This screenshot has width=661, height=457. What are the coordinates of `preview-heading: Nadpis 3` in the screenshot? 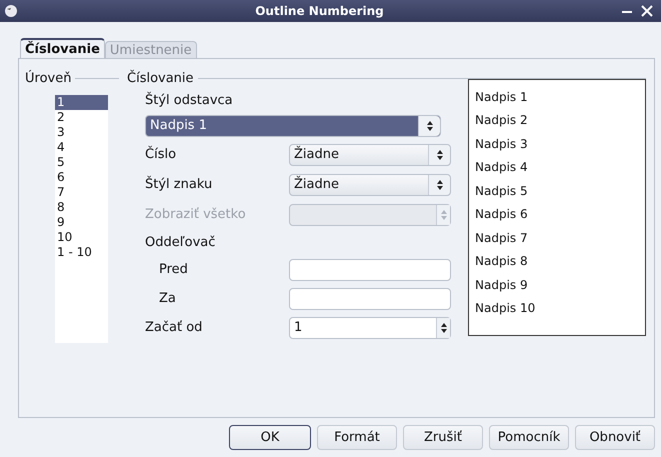 It's located at (502, 144).